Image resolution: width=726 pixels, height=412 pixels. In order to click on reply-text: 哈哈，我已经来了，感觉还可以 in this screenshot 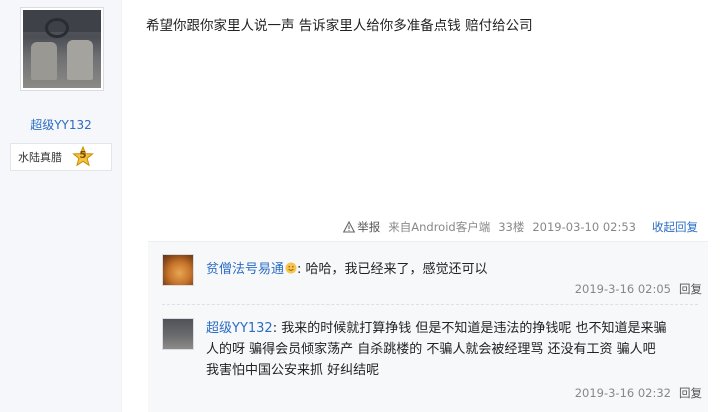, I will do `click(396, 269)`.